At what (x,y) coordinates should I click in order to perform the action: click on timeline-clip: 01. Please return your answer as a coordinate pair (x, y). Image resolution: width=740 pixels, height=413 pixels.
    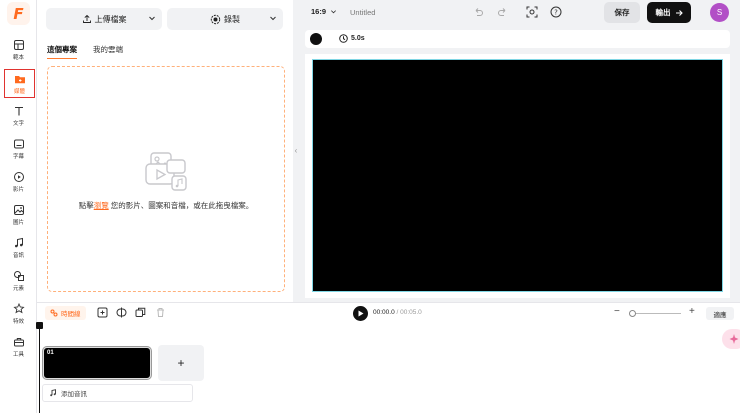
    Looking at the image, I should click on (97, 363).